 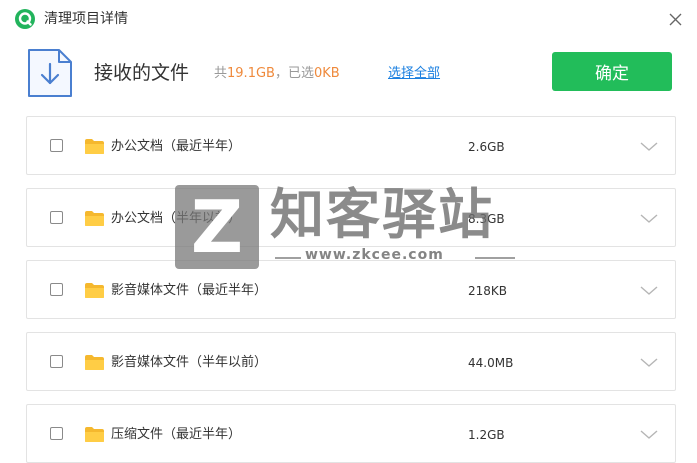 I want to click on item-size: 218KB, so click(x=488, y=291).